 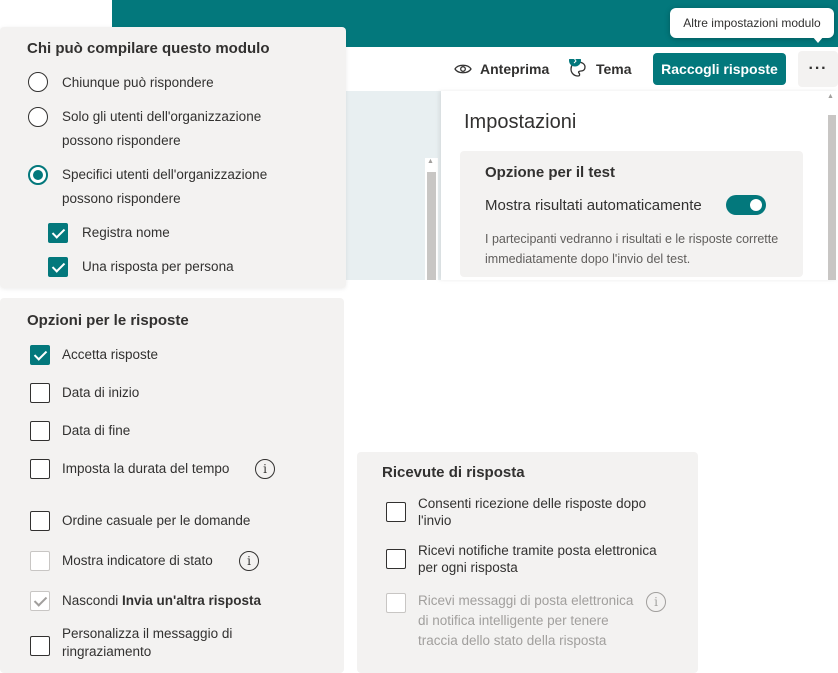 I want to click on allow-receipt-label-line1: Consenti ricezione delle risposte dopo, so click(x=532, y=503).